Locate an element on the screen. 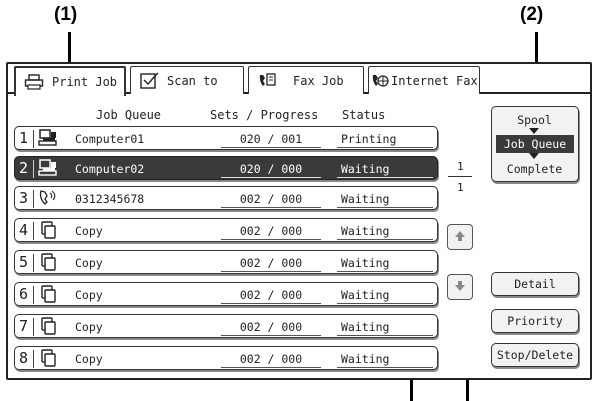 This screenshot has height=401, width=598. scroll-down-button is located at coordinates (460, 287).